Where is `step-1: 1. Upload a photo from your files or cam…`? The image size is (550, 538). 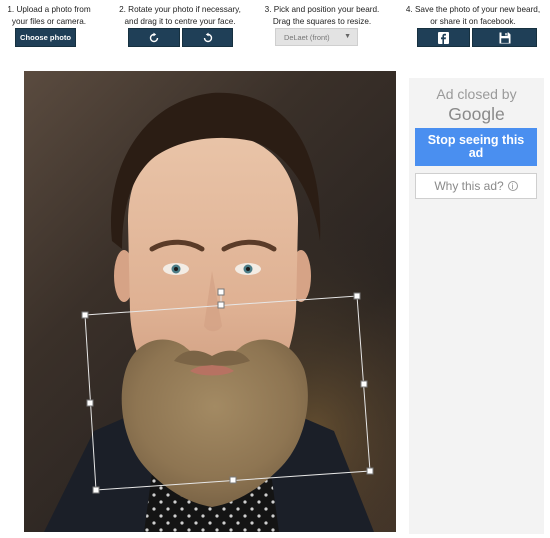
step-1: 1. Upload a photo from your files or cam… is located at coordinates (49, 16).